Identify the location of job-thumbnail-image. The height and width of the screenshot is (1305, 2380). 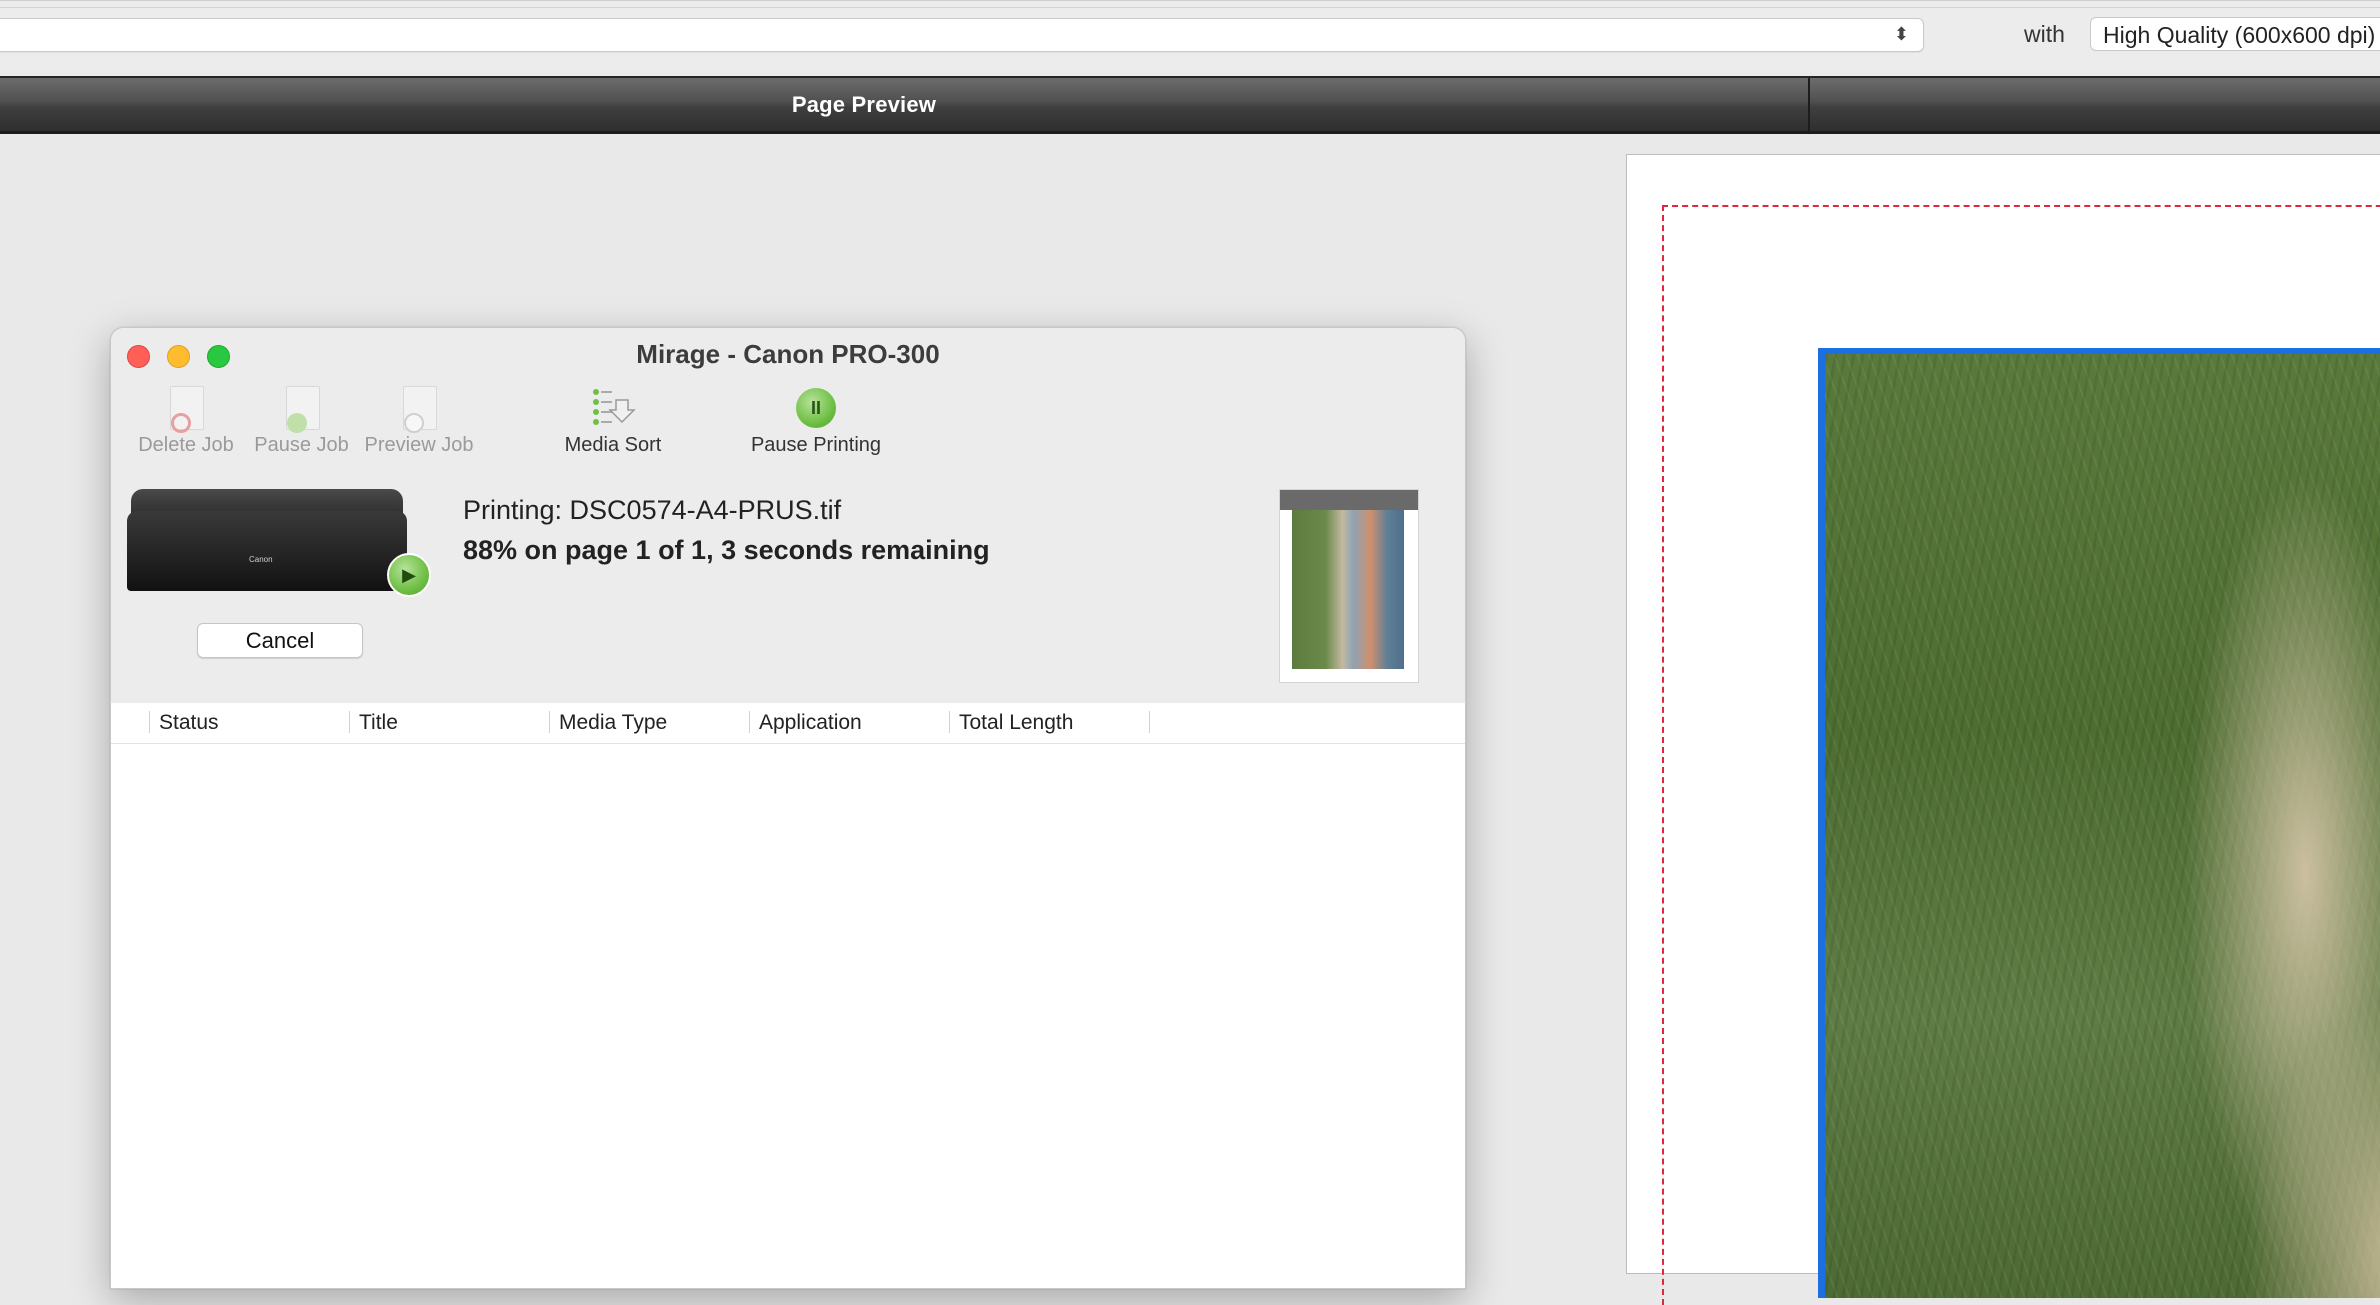
(1348, 586).